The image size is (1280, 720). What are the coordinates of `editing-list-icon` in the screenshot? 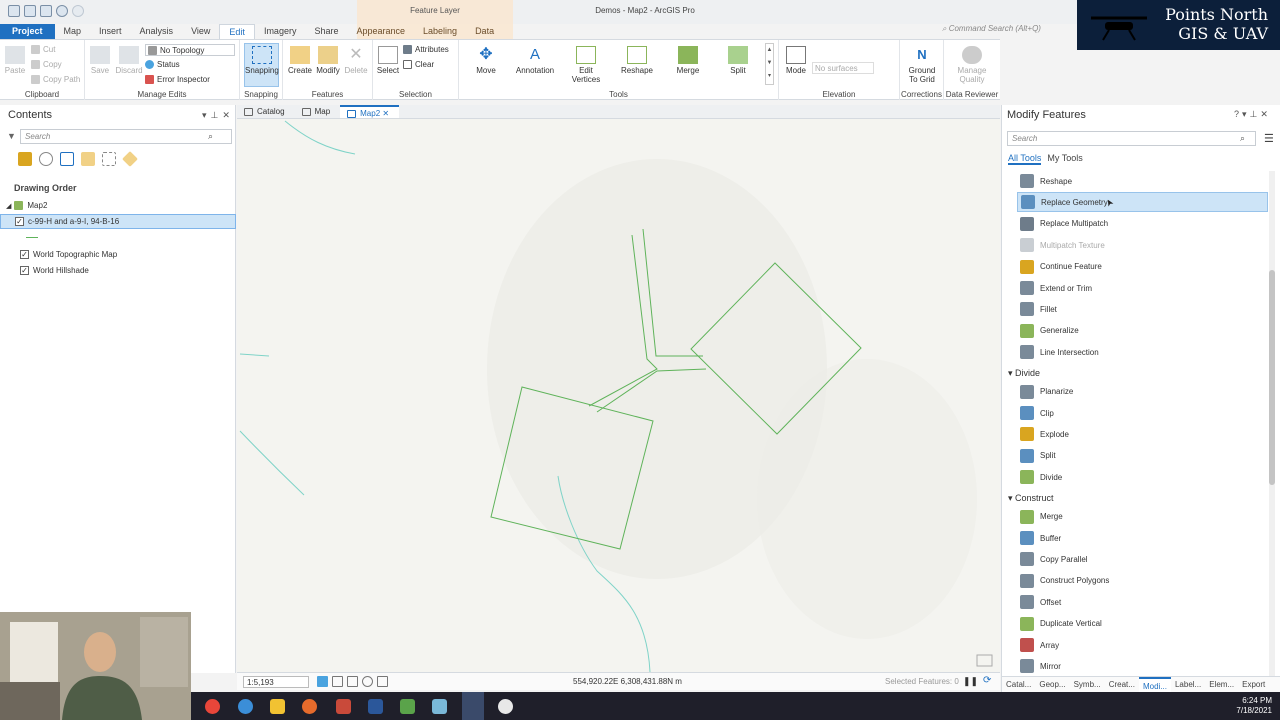 It's located at (88, 159).